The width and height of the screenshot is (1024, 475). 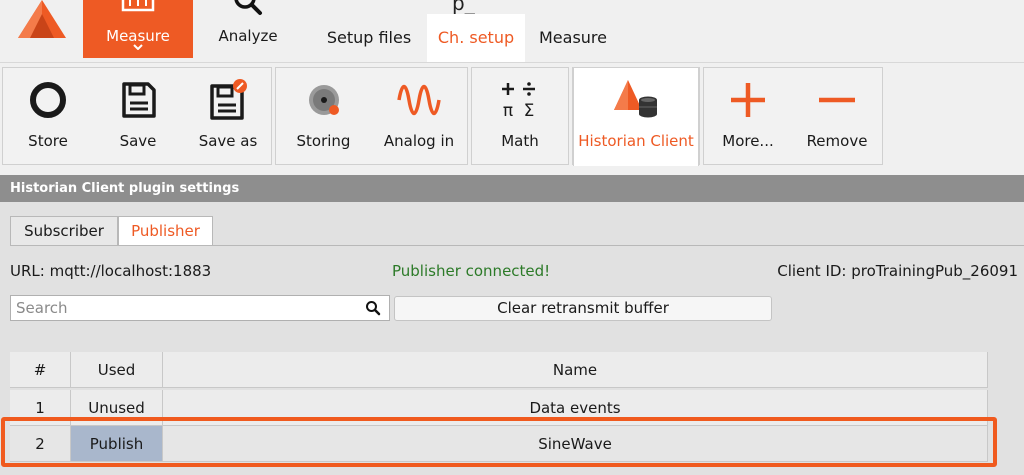 I want to click on save-button: Save, so click(x=138, y=117).